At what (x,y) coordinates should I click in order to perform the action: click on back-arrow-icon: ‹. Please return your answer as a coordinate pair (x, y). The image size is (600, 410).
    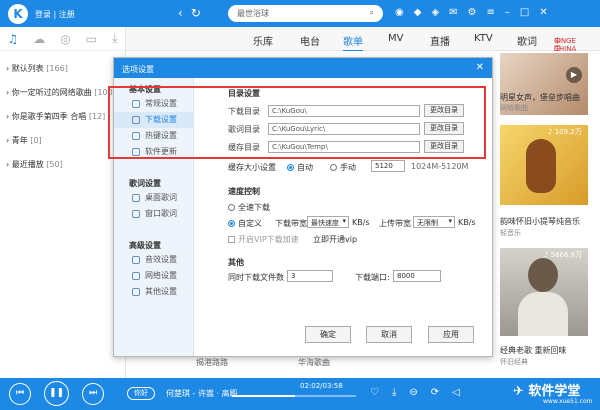
    Looking at the image, I should click on (180, 13).